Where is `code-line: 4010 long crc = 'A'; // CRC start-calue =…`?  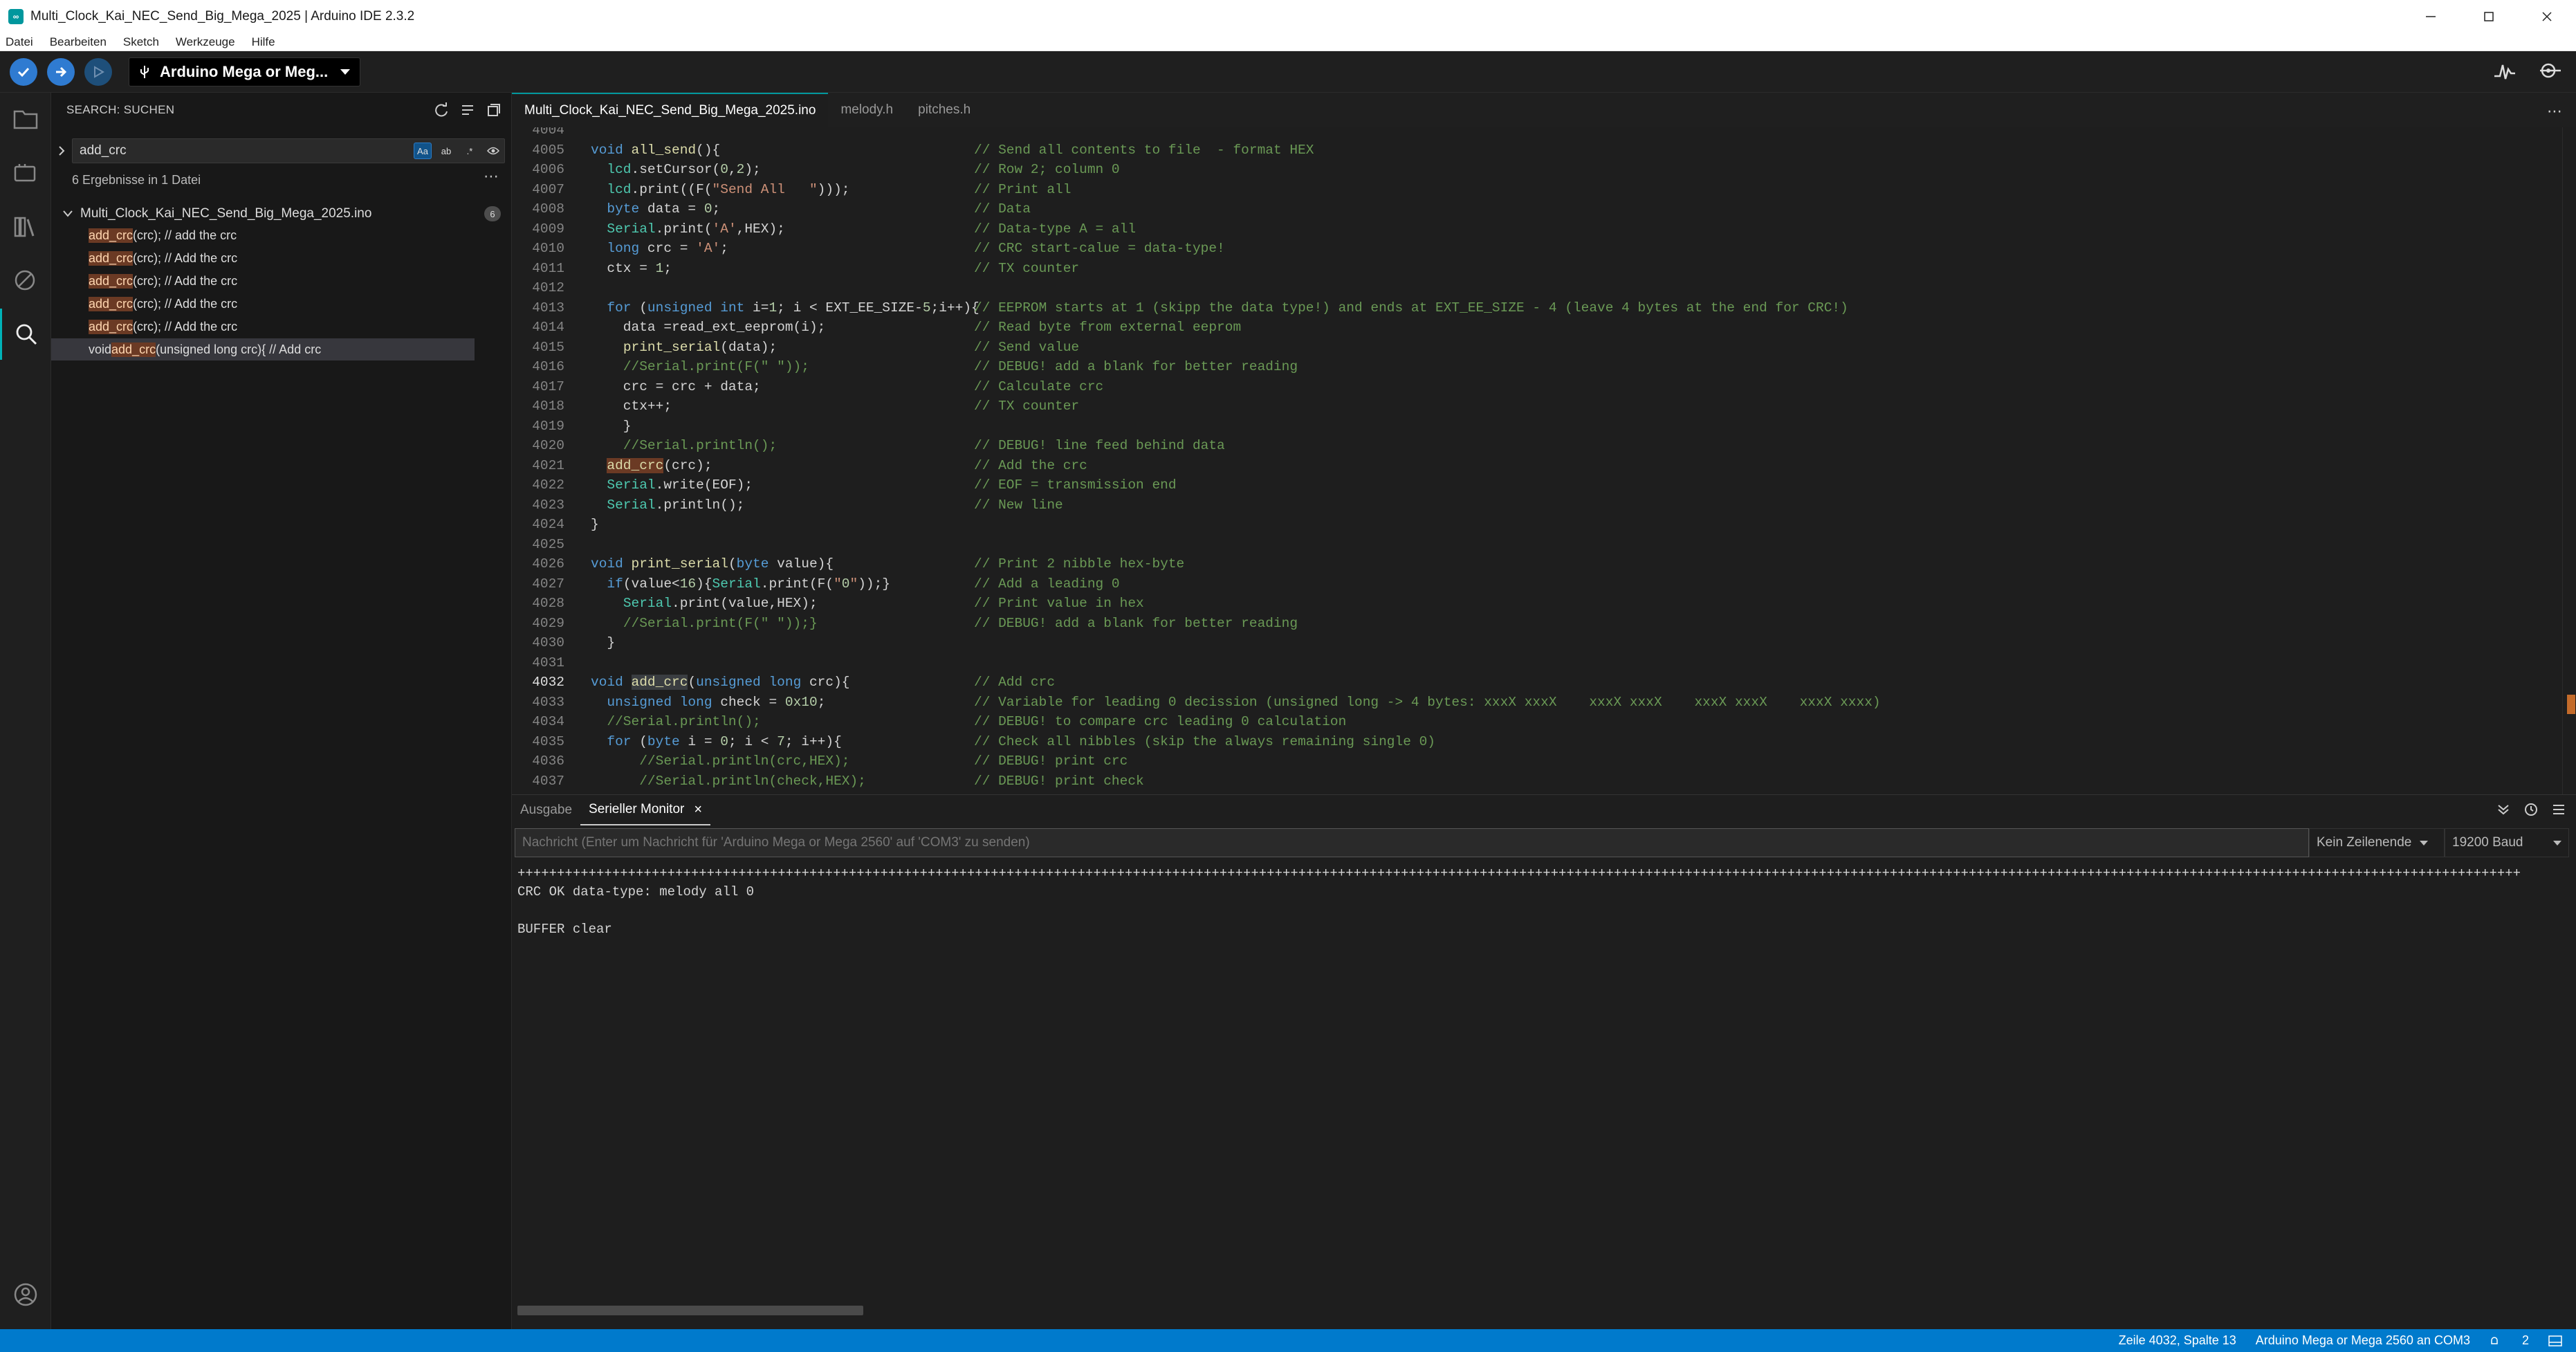
code-line: 4010 long crc = 'A'; // CRC start-calue =… is located at coordinates (1544, 249).